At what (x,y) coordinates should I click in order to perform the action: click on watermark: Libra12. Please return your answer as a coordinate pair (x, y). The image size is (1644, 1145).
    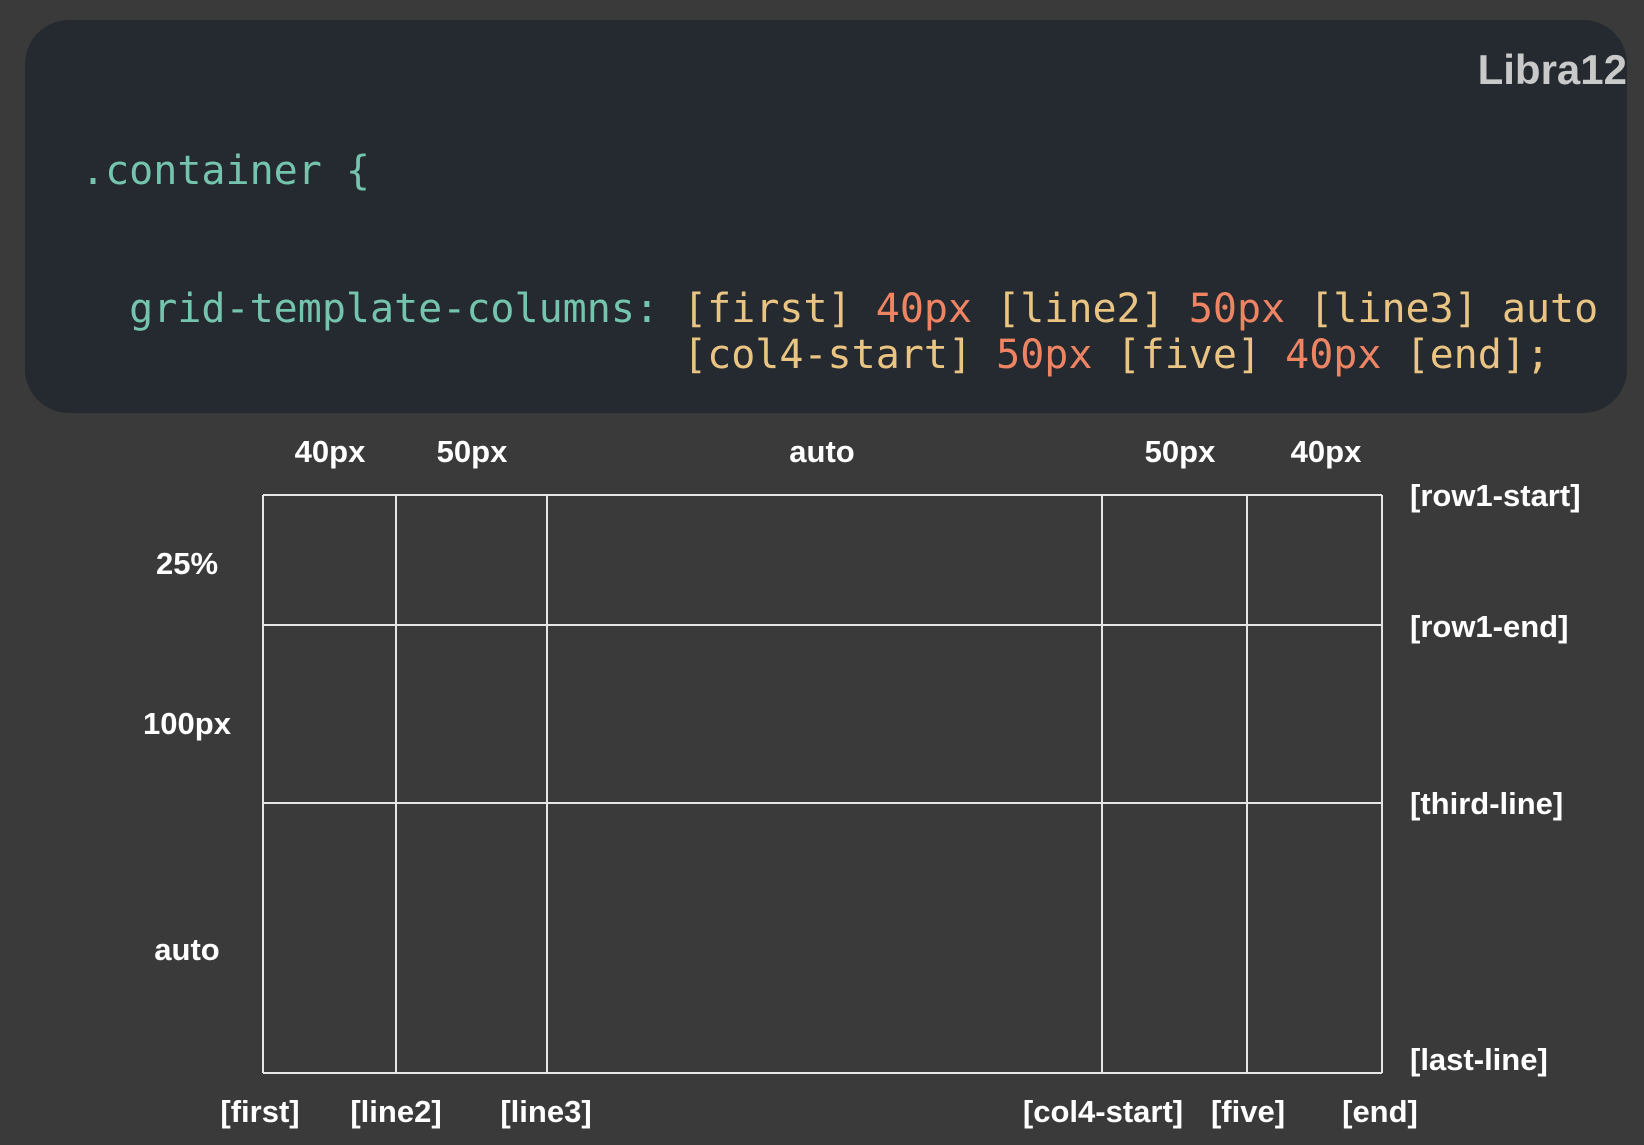
    Looking at the image, I should click on (1552, 69).